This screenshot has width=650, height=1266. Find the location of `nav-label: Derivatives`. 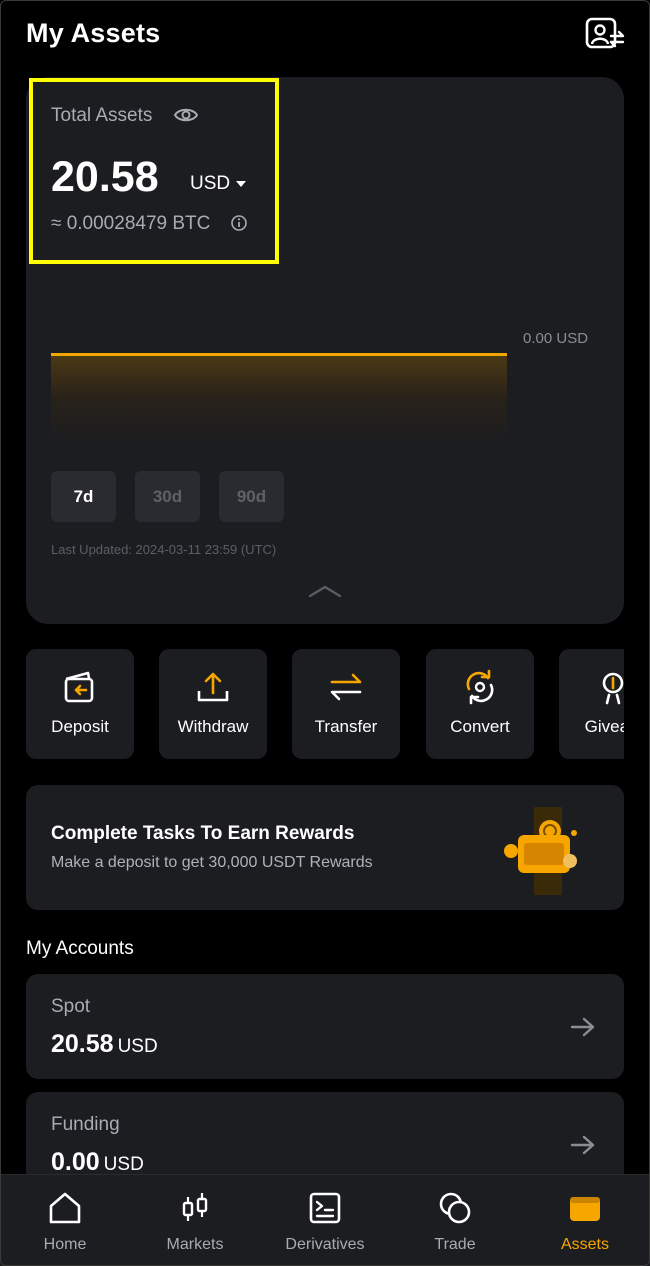

nav-label: Derivatives is located at coordinates (325, 1244).